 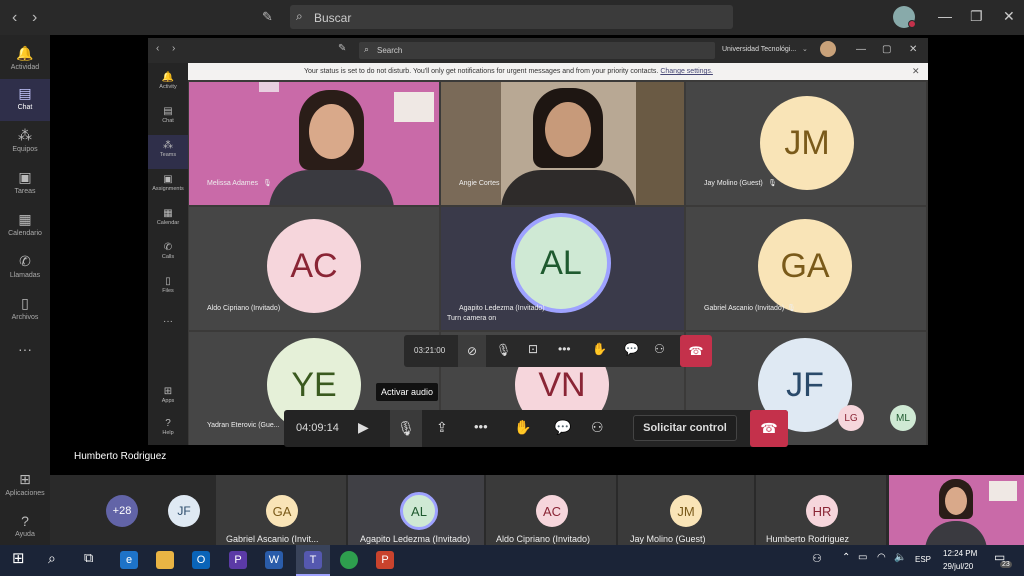 I want to click on video-tile-gabriel: GA Gabriel Ascanio (Invitado) 🎙, so click(x=806, y=268).